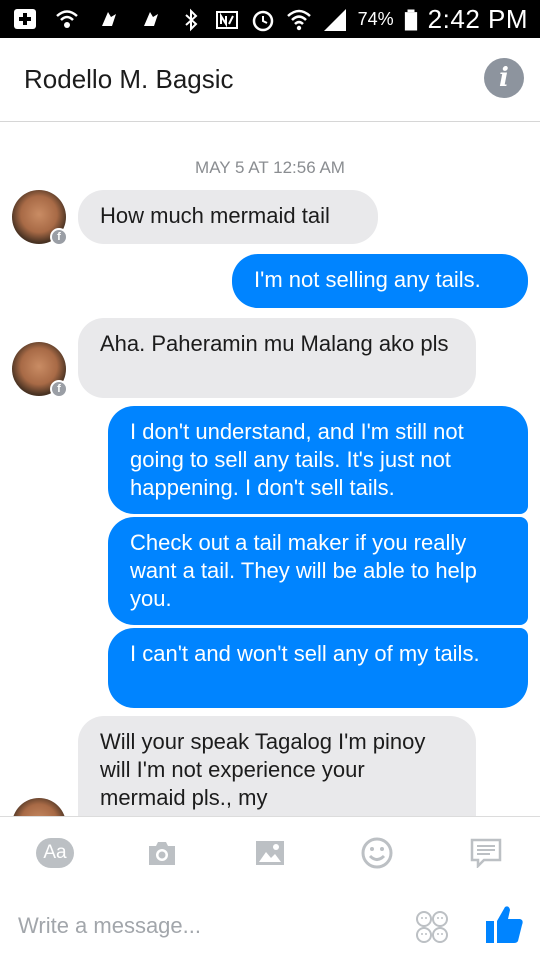 This screenshot has width=540, height=960. I want to click on chat-icon, so click(486, 853).